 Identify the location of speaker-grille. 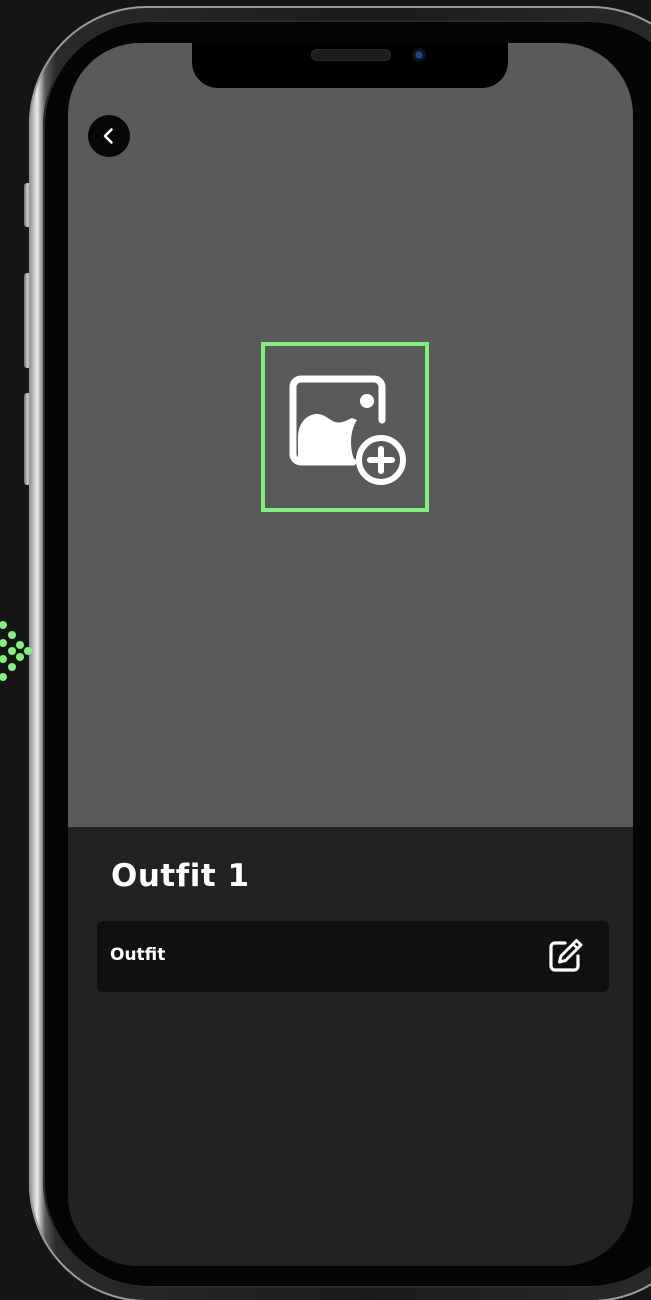
(351, 55).